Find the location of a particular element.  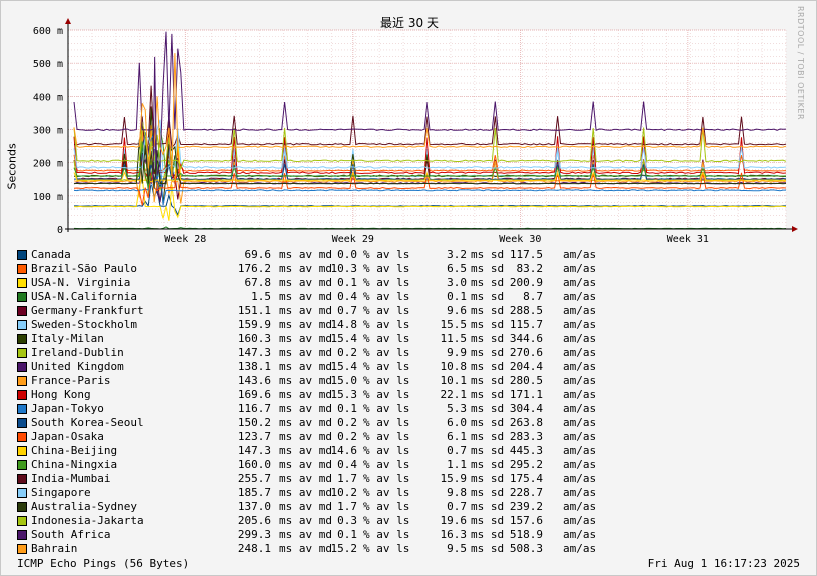

legend-am: 8.7 is located at coordinates (533, 296).